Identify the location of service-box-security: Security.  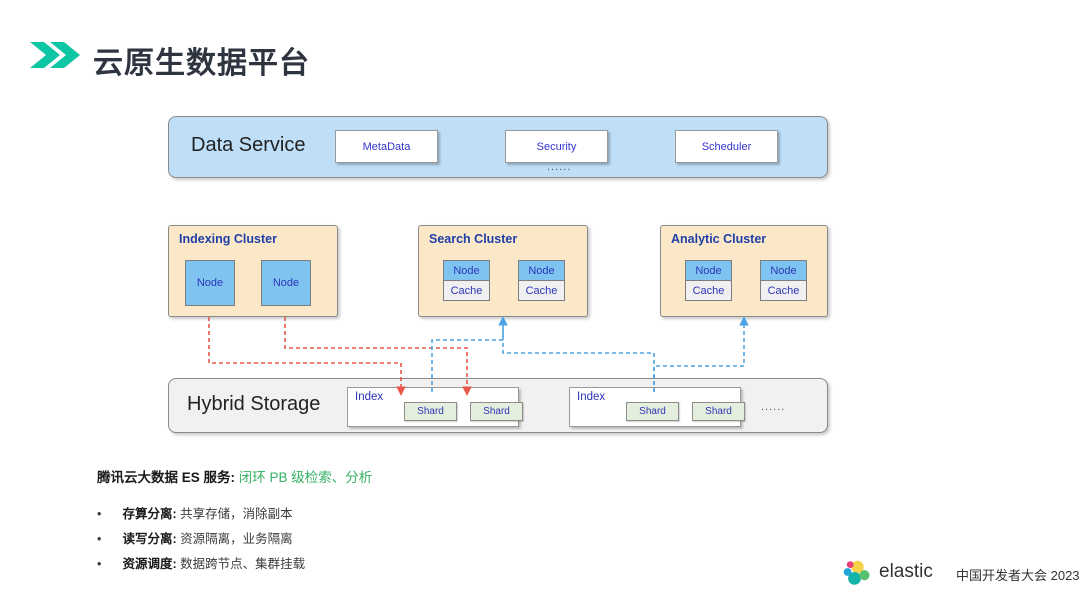
(556, 146).